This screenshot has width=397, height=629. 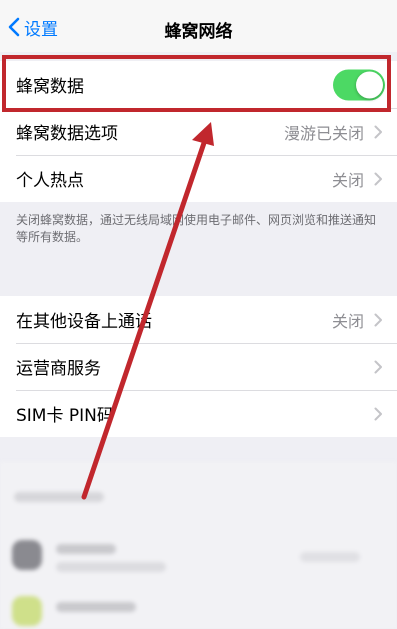 I want to click on carrier-services-label: 运营商服务, so click(x=58, y=369).